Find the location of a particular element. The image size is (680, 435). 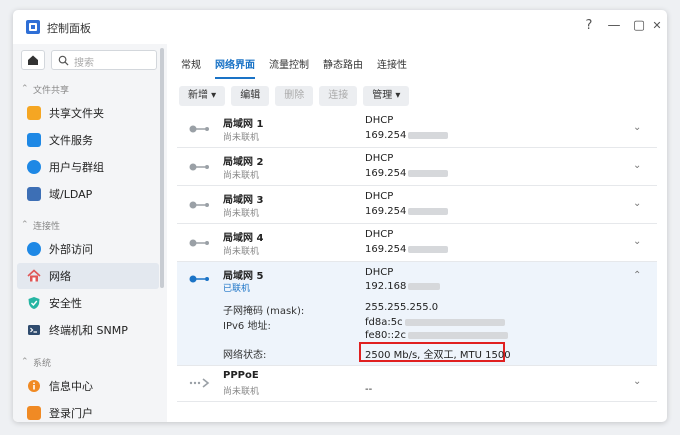

interface-row-lan2: 局域网 2 尚未联机 DHCP 169.254 ⌄ is located at coordinates (417, 167).